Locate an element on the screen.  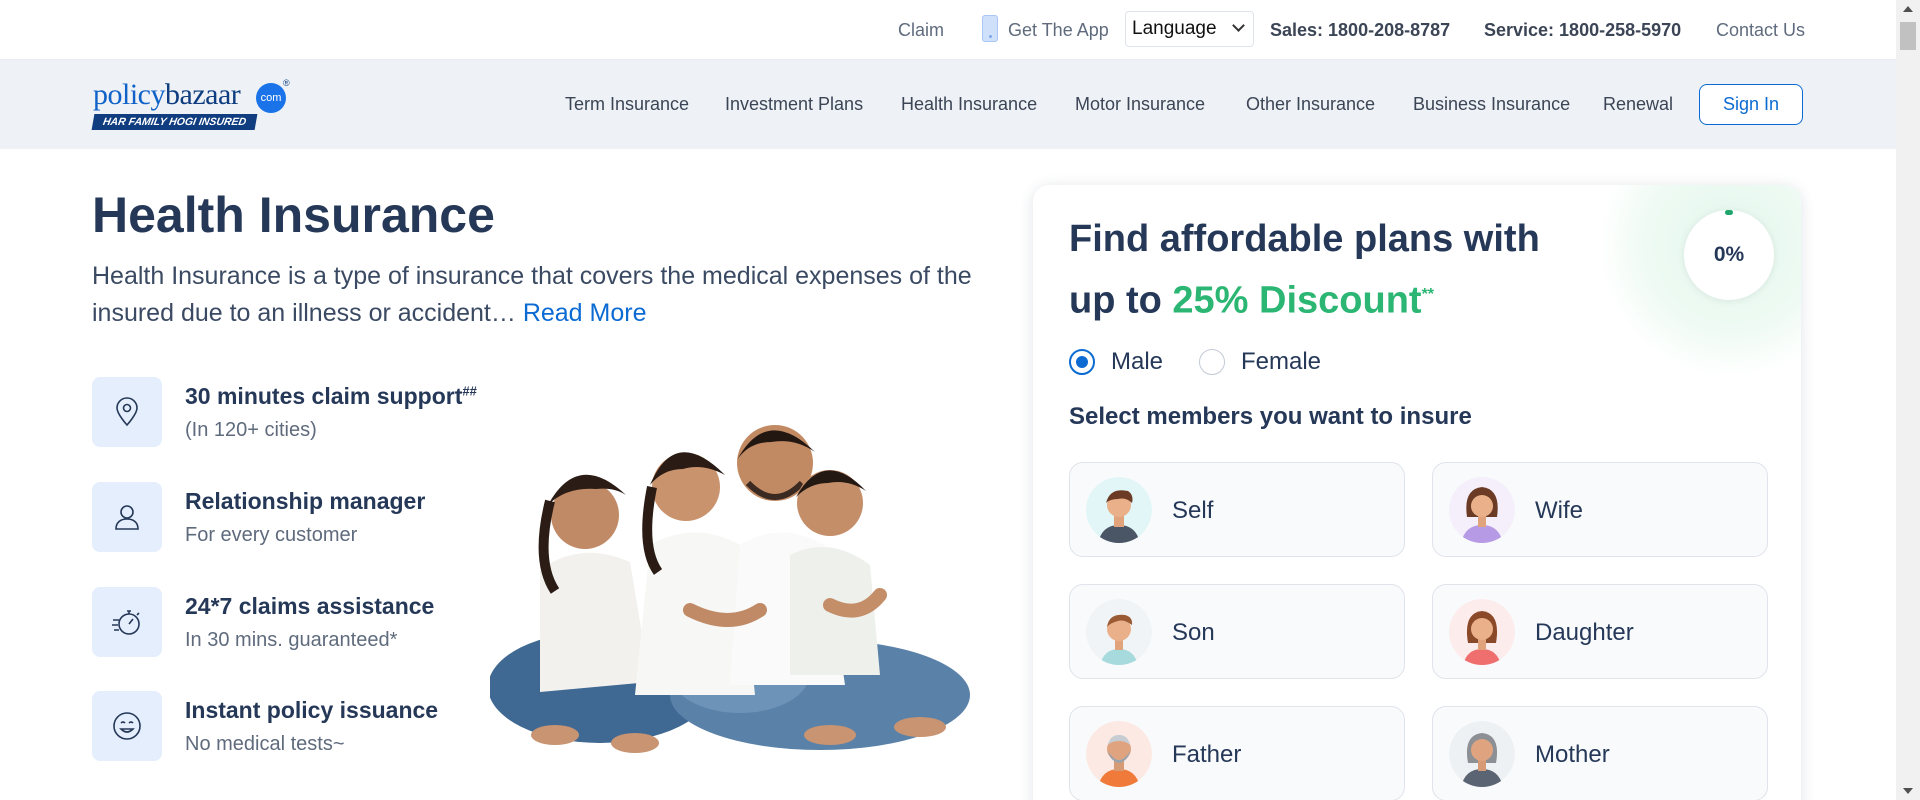
smiley-icon is located at coordinates (127, 726).